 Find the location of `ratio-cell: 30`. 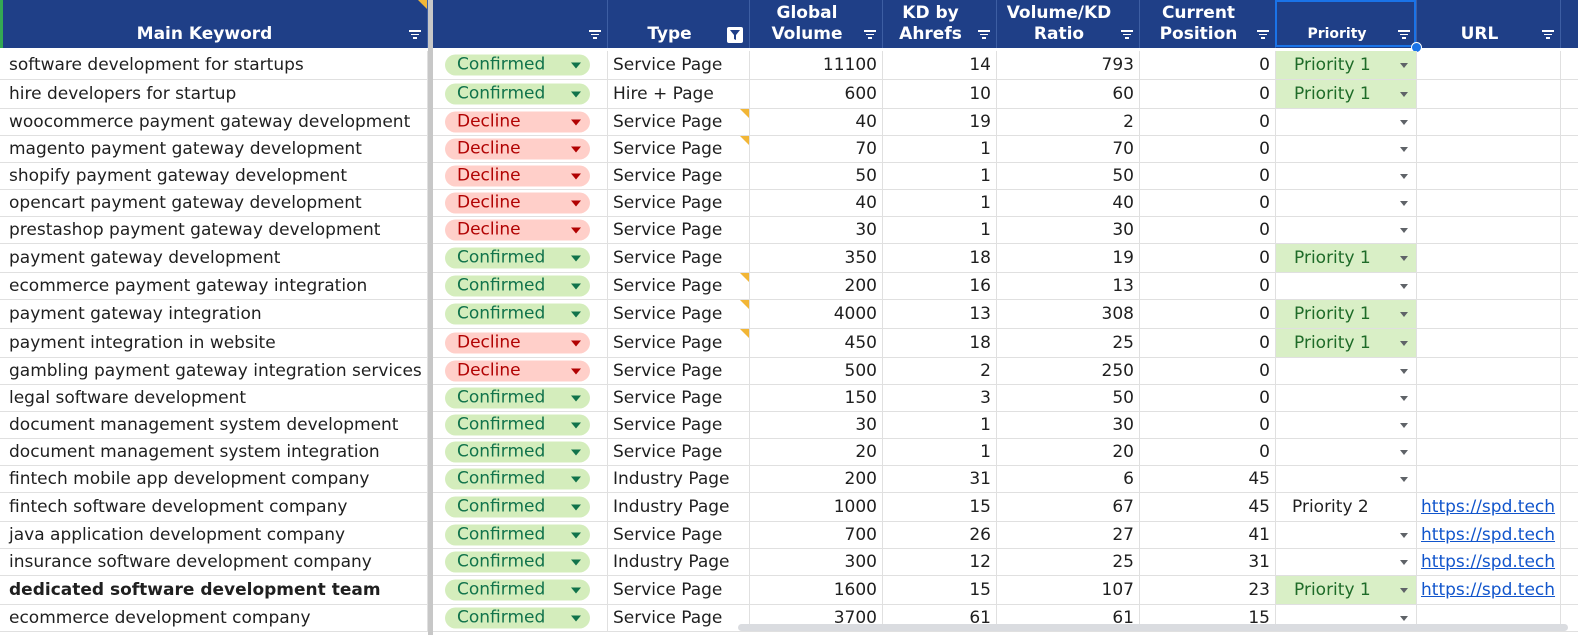

ratio-cell: 30 is located at coordinates (1068, 230).